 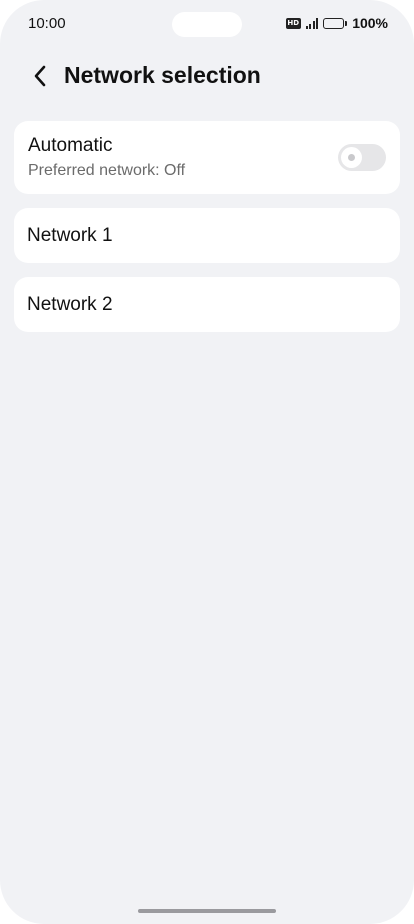 I want to click on network-label: Network 1, so click(x=70, y=235).